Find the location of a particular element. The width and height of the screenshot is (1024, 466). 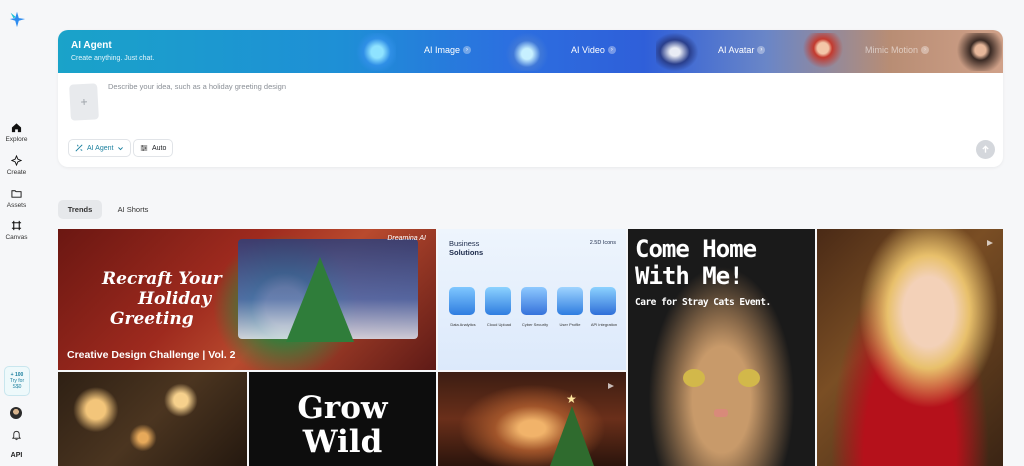

sidebar-item-canvas: Canvas is located at coordinates (16, 235).